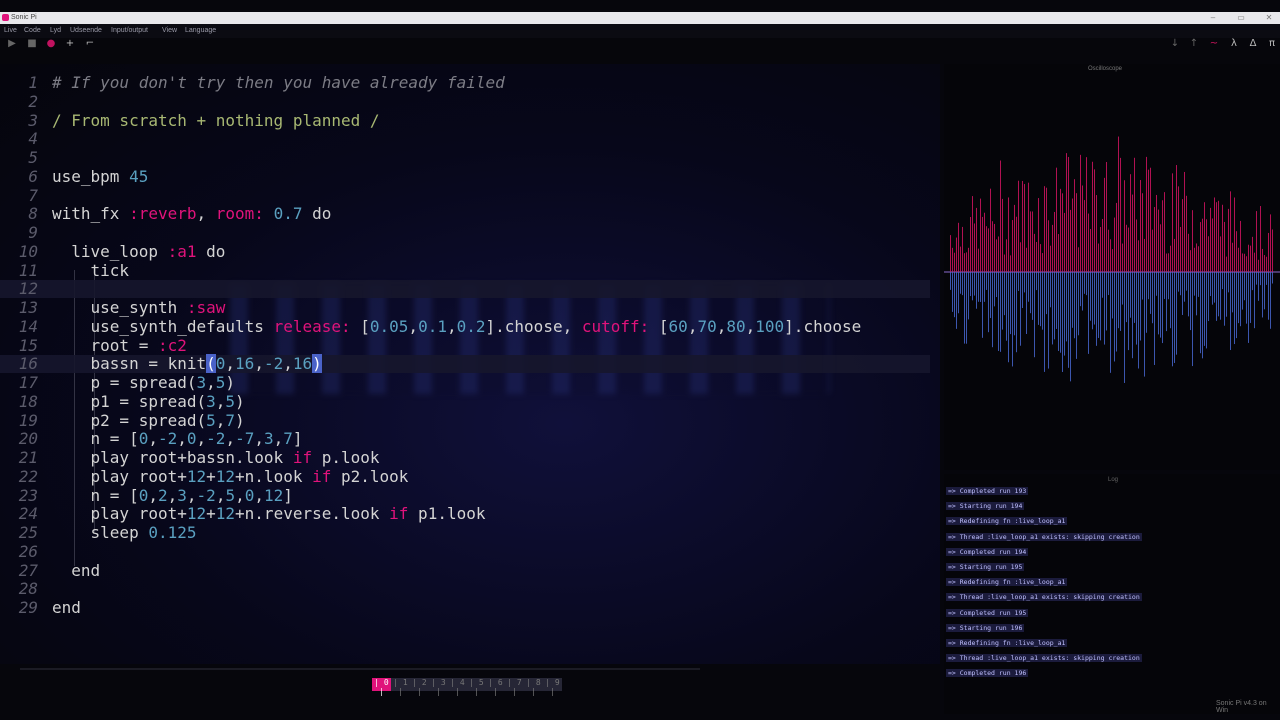  Describe the element at coordinates (465, 458) in the screenshot. I see `code-line: 21 play root+bassn.look if p.look` at that location.